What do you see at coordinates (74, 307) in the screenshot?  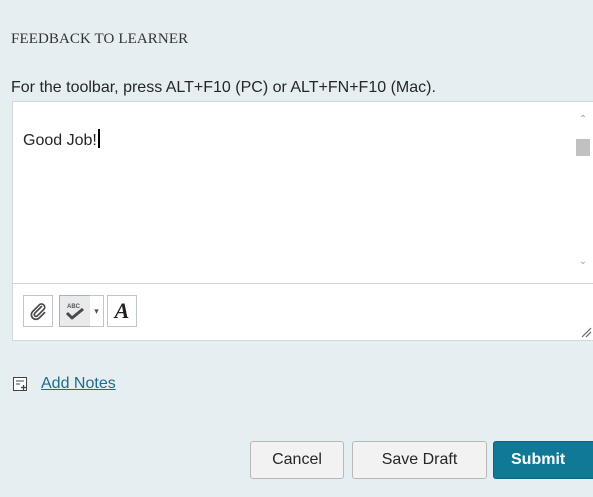 I see `svg-text: ABC` at bounding box center [74, 307].